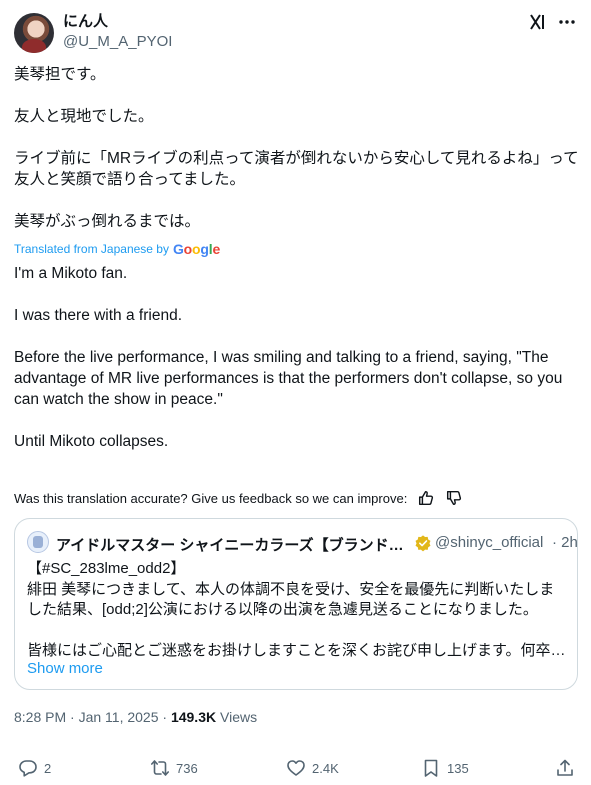  Describe the element at coordinates (445, 768) in the screenshot. I see `bookmark-button: 135` at that location.